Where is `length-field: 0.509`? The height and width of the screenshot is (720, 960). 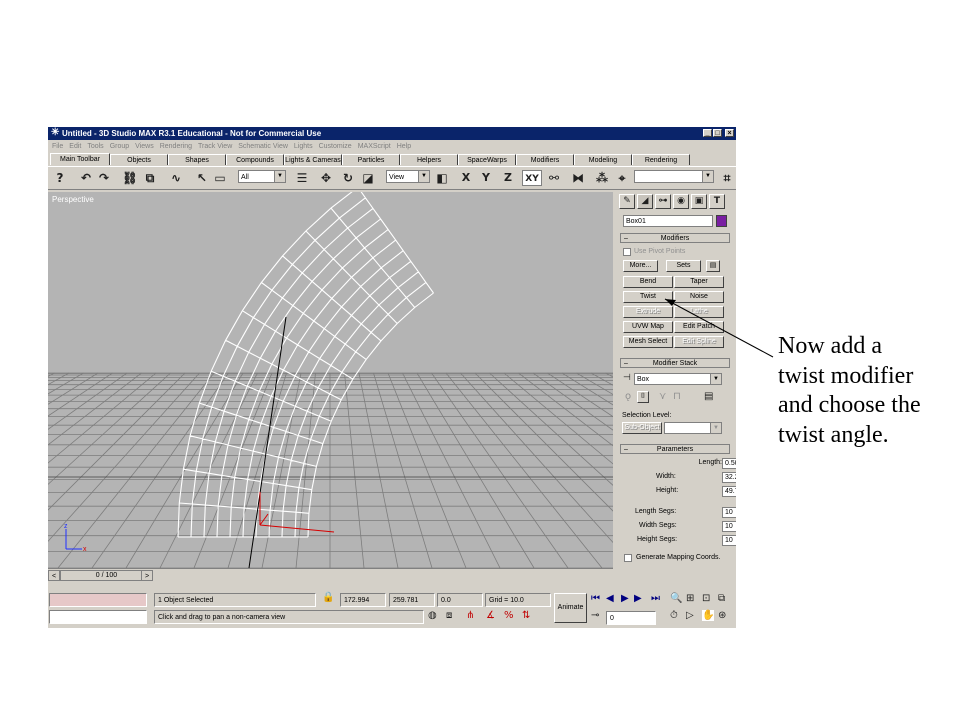
length-field: 0.509 is located at coordinates (729, 463).